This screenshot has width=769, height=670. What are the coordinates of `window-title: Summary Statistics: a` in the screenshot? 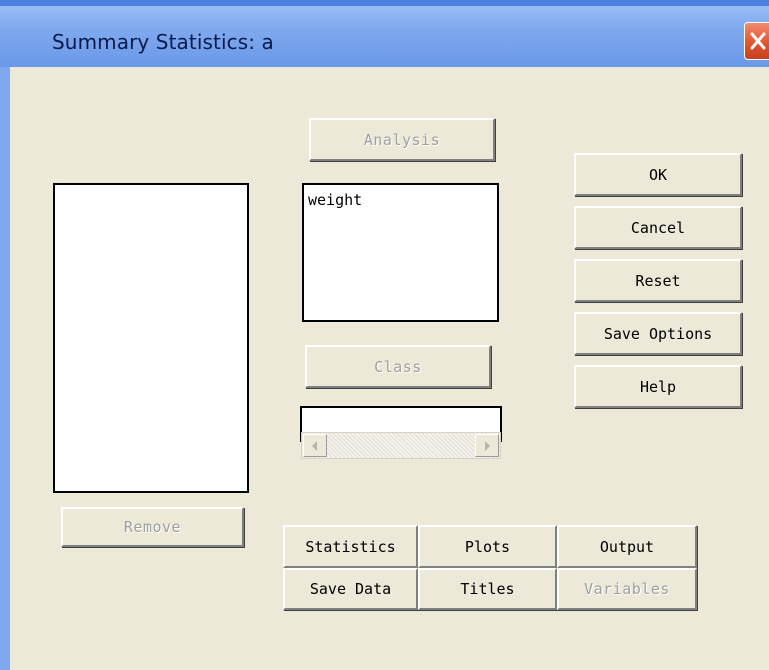 It's located at (163, 42).